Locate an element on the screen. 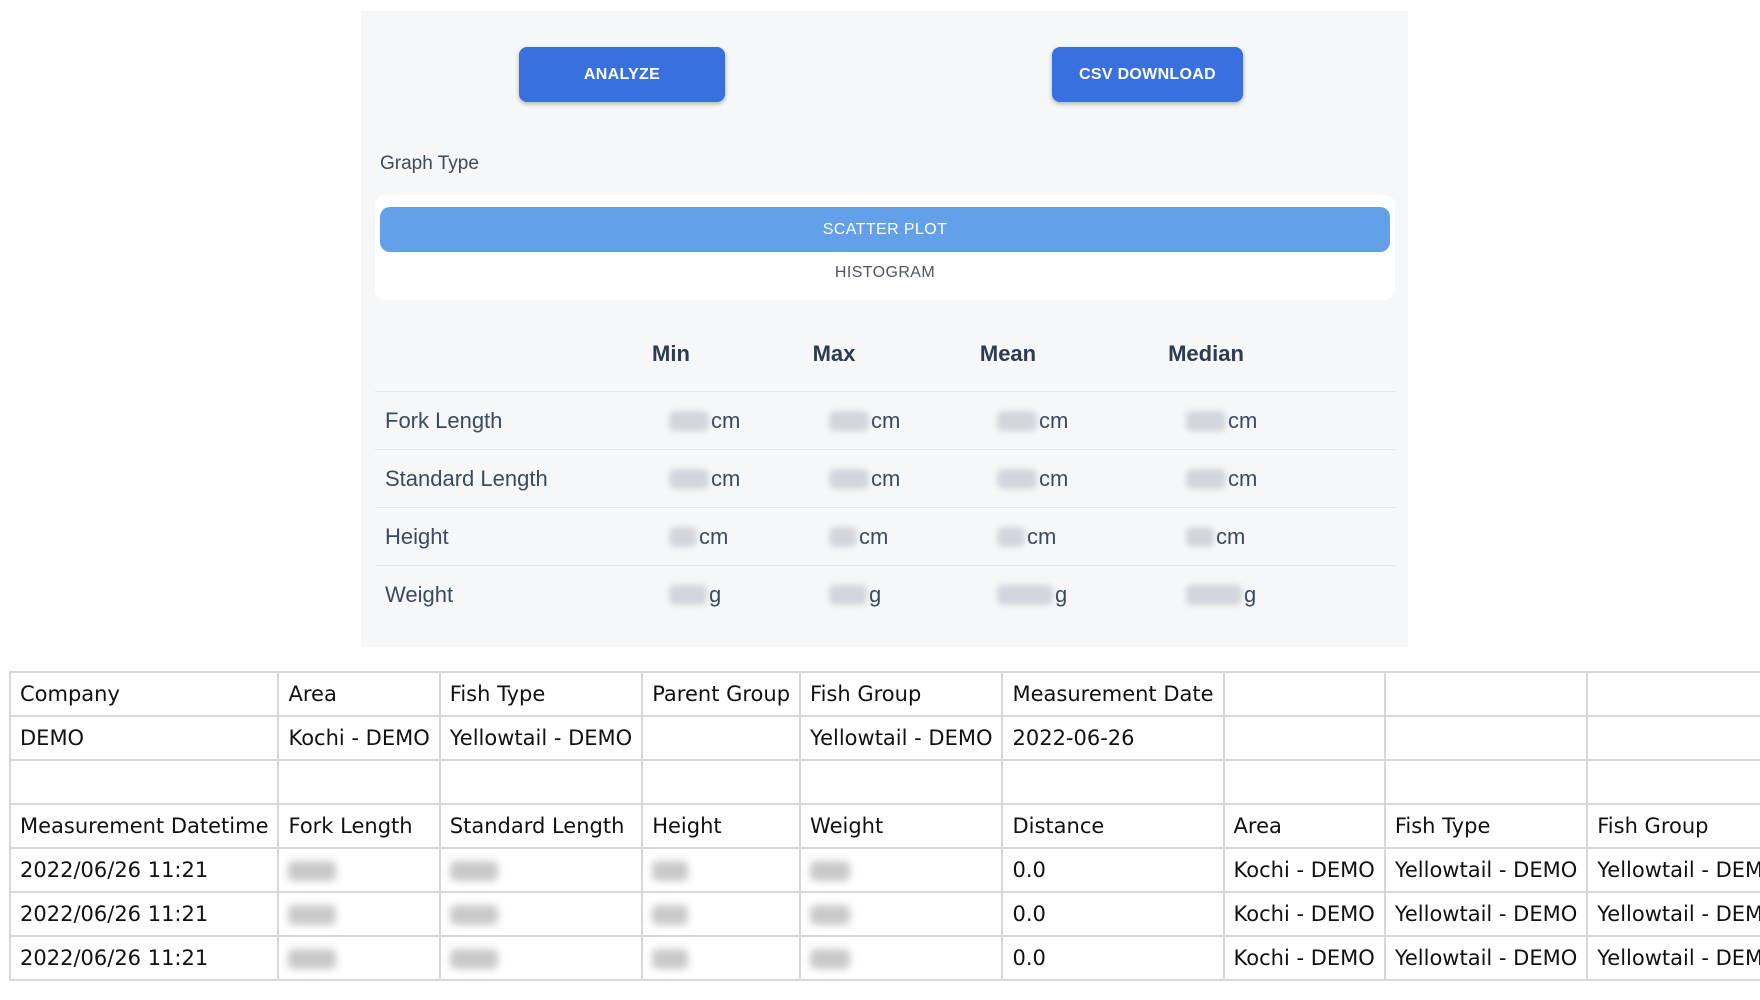 Image resolution: width=1760 pixels, height=1000 pixels. stats-header-row: Min Max Mean Median is located at coordinates (885, 354).